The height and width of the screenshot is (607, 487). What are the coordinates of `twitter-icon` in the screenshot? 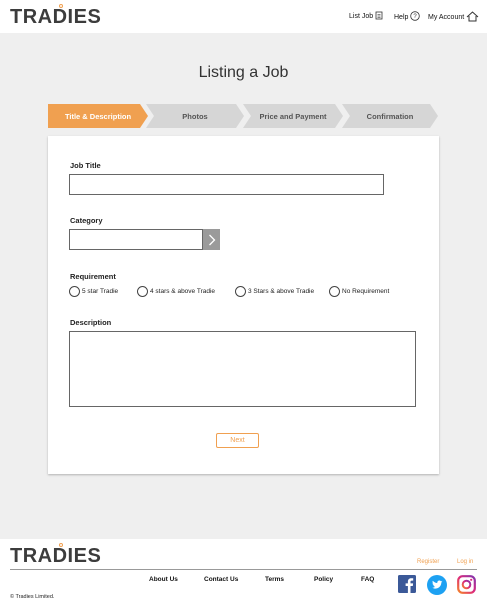 It's located at (437, 585).